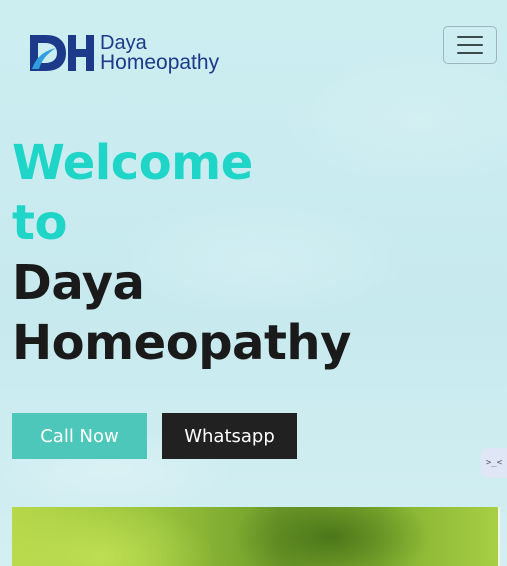  Describe the element at coordinates (123, 43) in the screenshot. I see `brand-name-line1: Daya` at that location.